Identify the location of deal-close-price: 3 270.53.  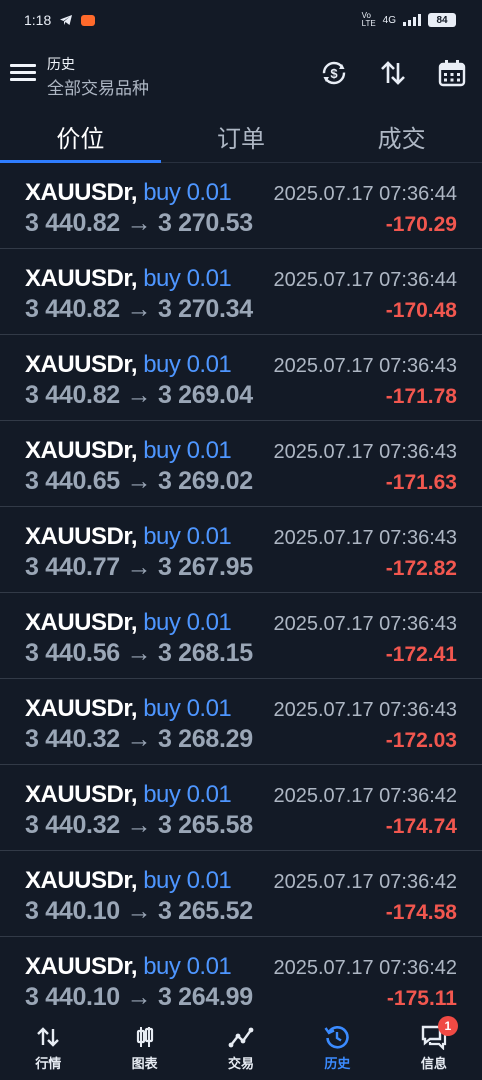
(205, 223).